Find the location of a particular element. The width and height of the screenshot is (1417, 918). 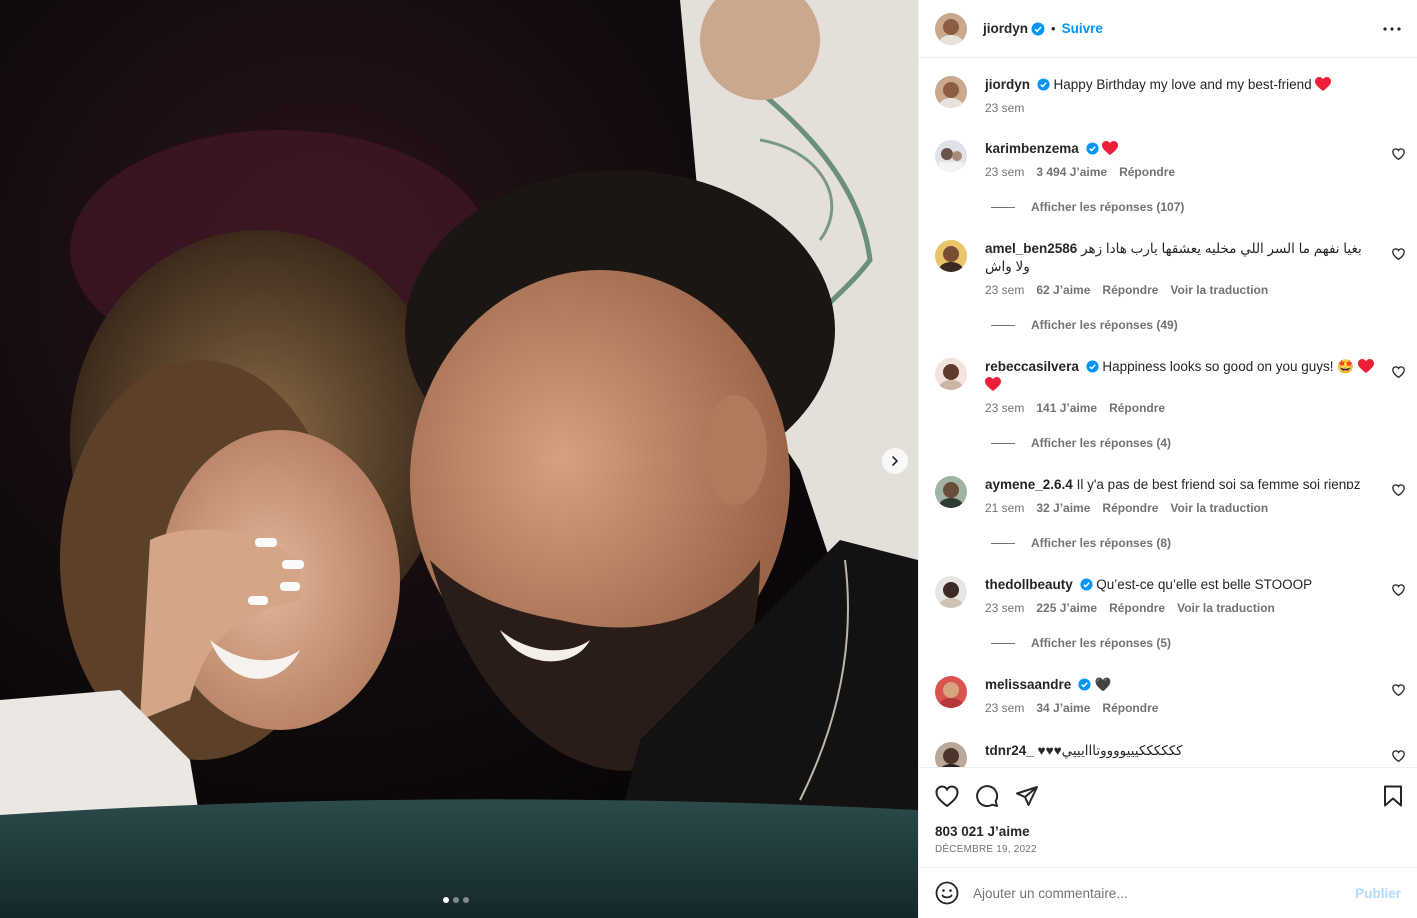

comment-likes: 34 J’aime is located at coordinates (1063, 708).